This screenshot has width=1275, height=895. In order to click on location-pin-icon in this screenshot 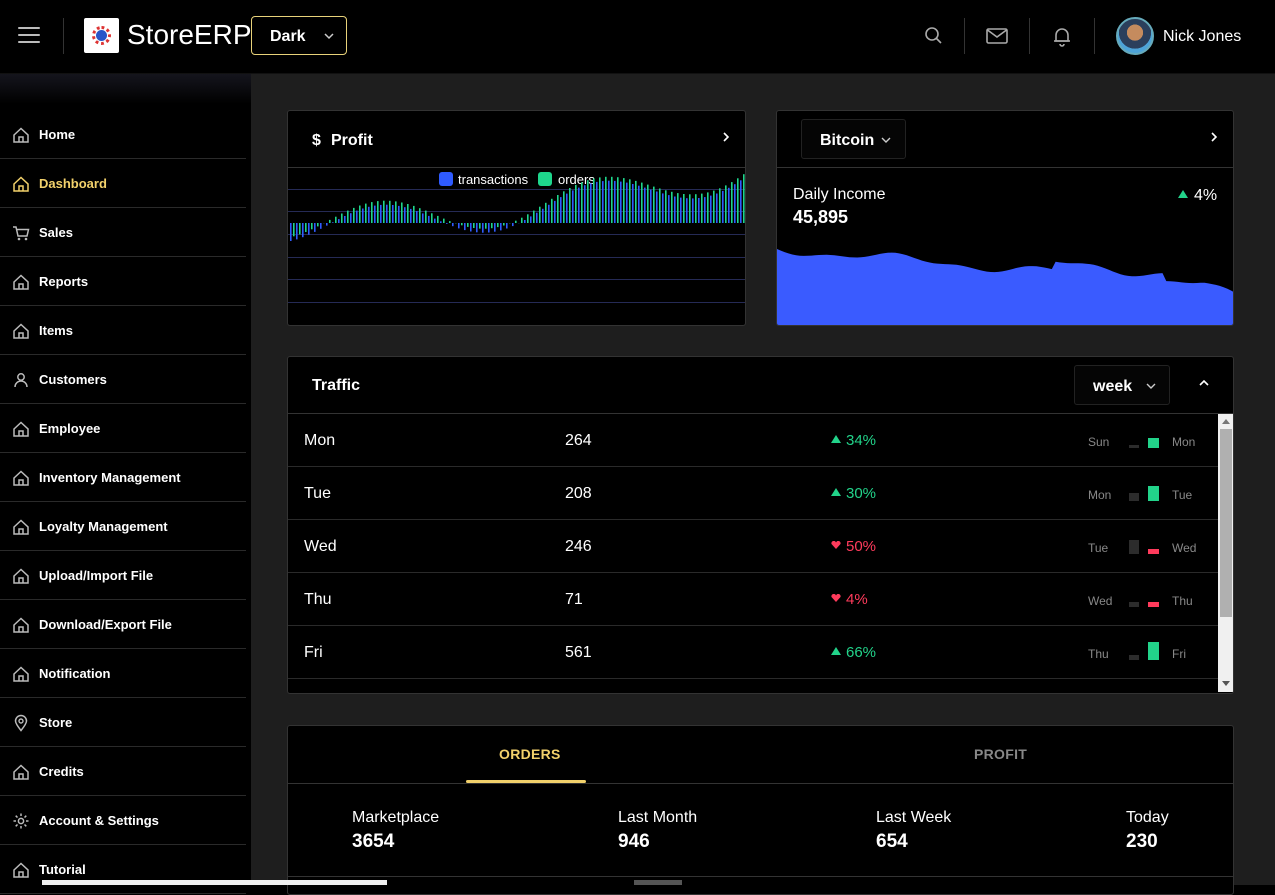, I will do `click(21, 723)`.